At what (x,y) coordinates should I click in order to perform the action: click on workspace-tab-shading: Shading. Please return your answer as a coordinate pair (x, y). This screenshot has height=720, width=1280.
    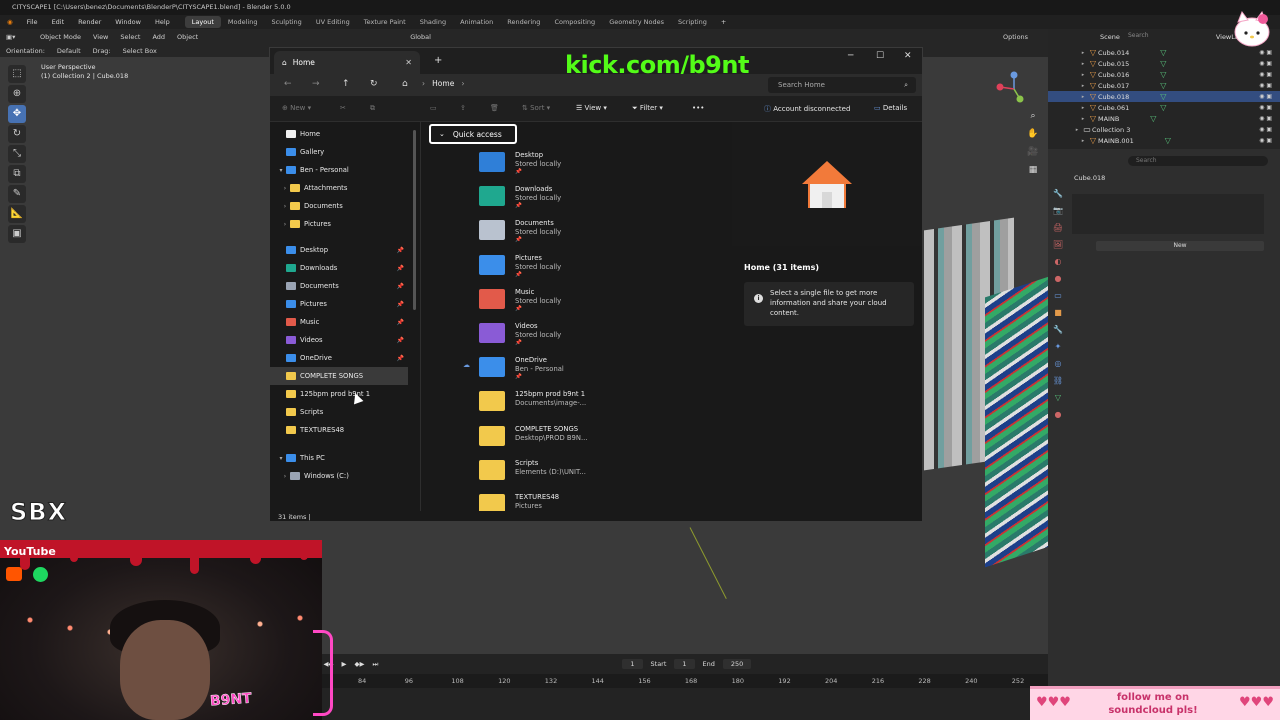
    Looking at the image, I should click on (433, 22).